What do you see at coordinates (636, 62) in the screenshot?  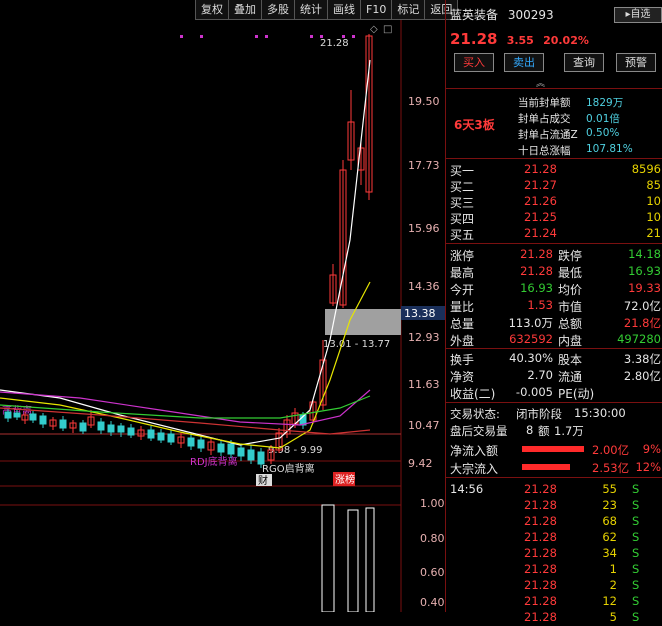 I see `trade-btn-3: 预警` at bounding box center [636, 62].